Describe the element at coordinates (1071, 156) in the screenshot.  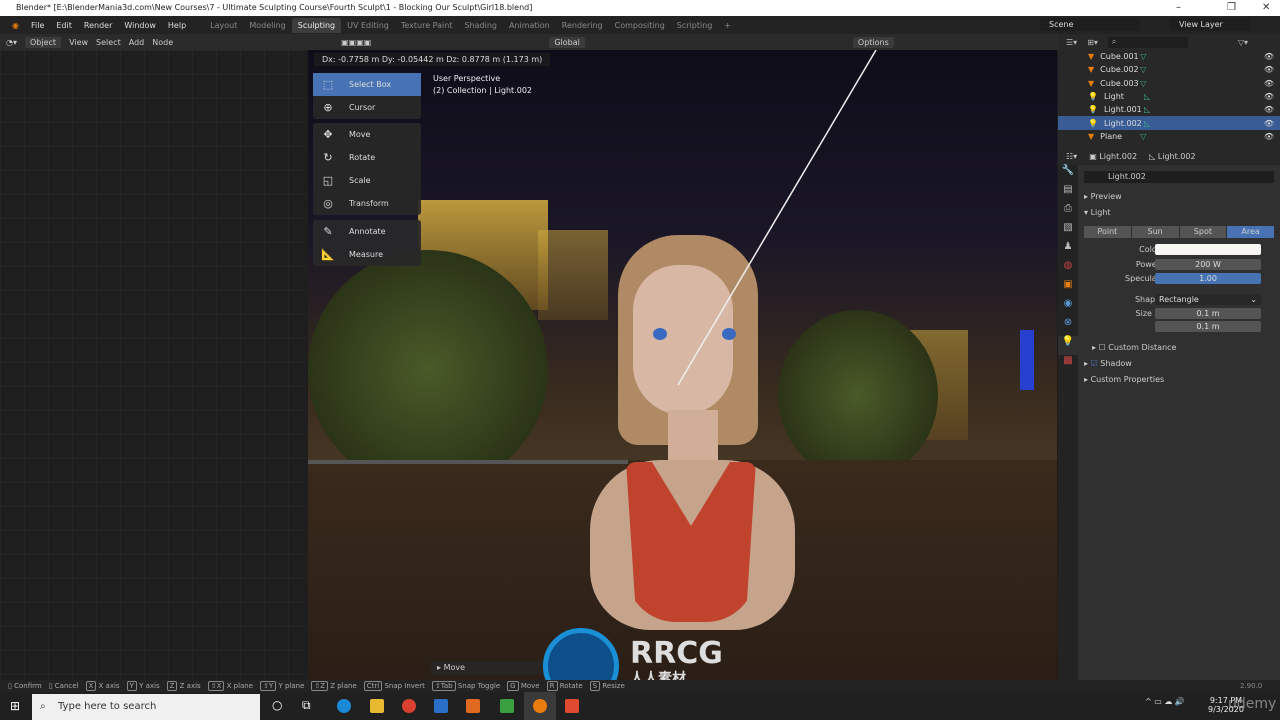
I see `editor-type-icon: ☷▾` at that location.